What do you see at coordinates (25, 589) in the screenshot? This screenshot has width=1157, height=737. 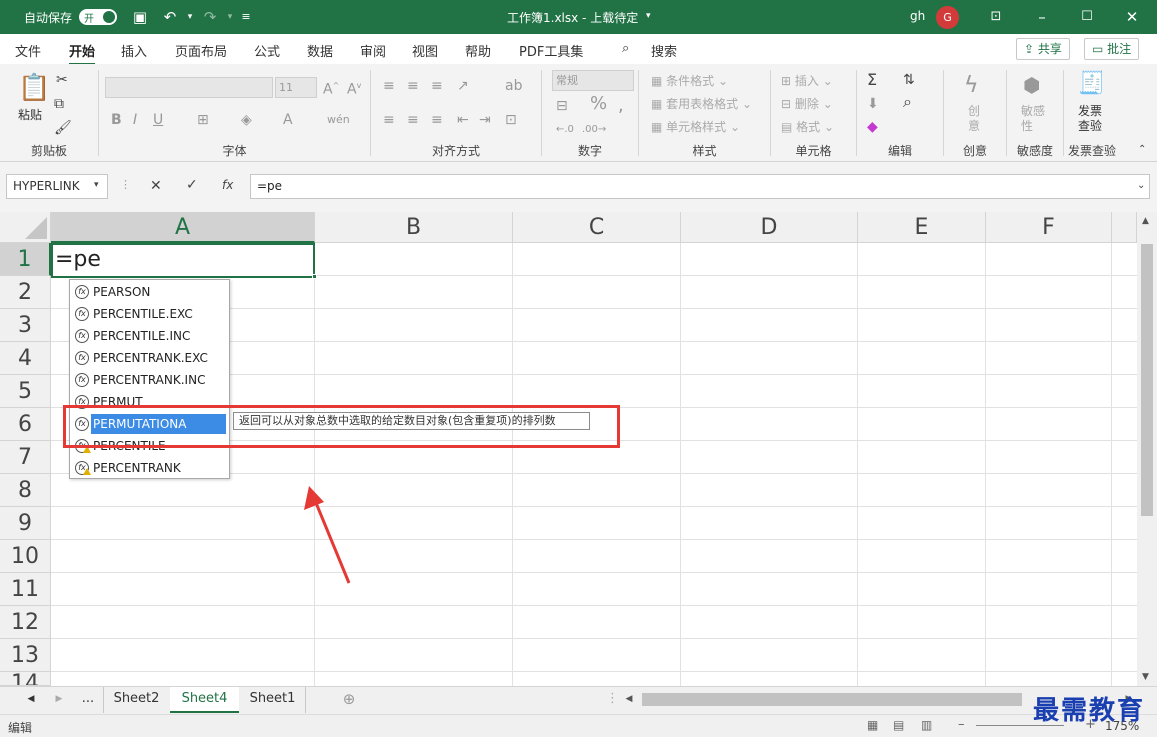 I see `row-header-11: 11` at bounding box center [25, 589].